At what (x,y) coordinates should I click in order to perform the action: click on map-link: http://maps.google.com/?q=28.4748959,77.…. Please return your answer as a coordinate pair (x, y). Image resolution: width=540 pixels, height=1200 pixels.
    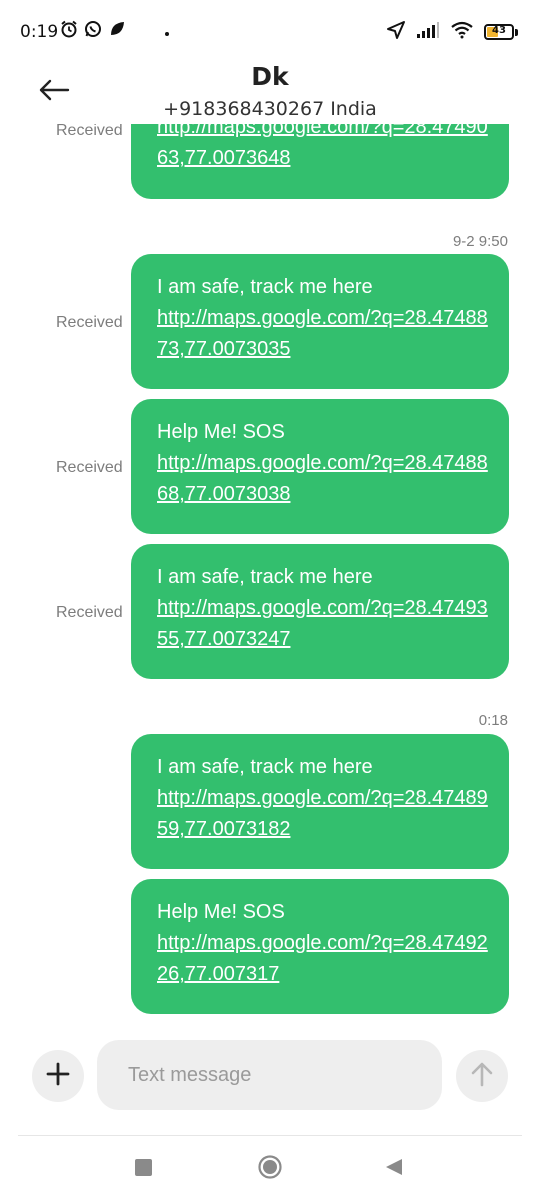
    Looking at the image, I should click on (323, 814).